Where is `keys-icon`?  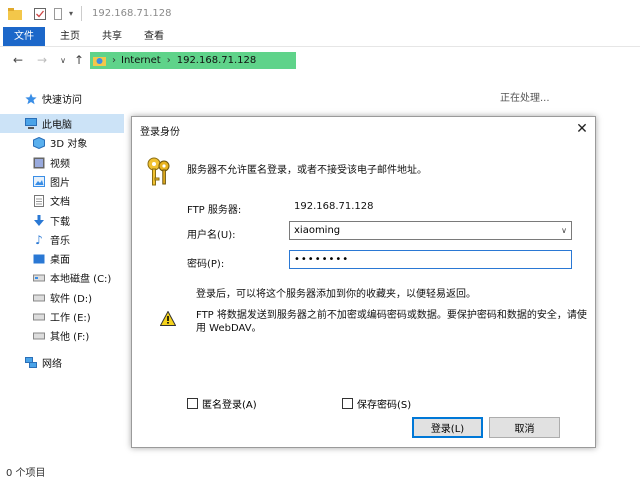 keys-icon is located at coordinates (159, 173).